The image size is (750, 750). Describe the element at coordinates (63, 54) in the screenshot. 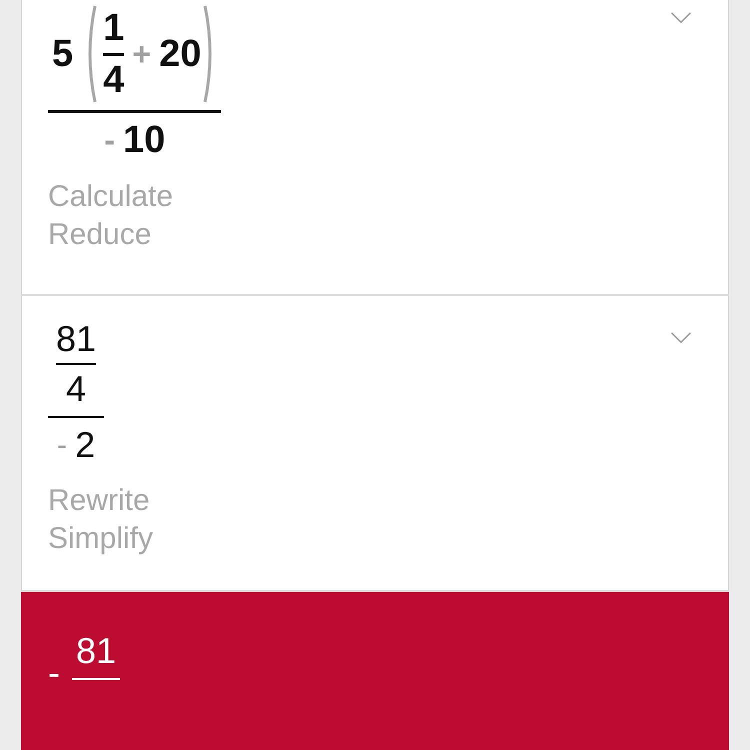

I see `number: 5` at that location.